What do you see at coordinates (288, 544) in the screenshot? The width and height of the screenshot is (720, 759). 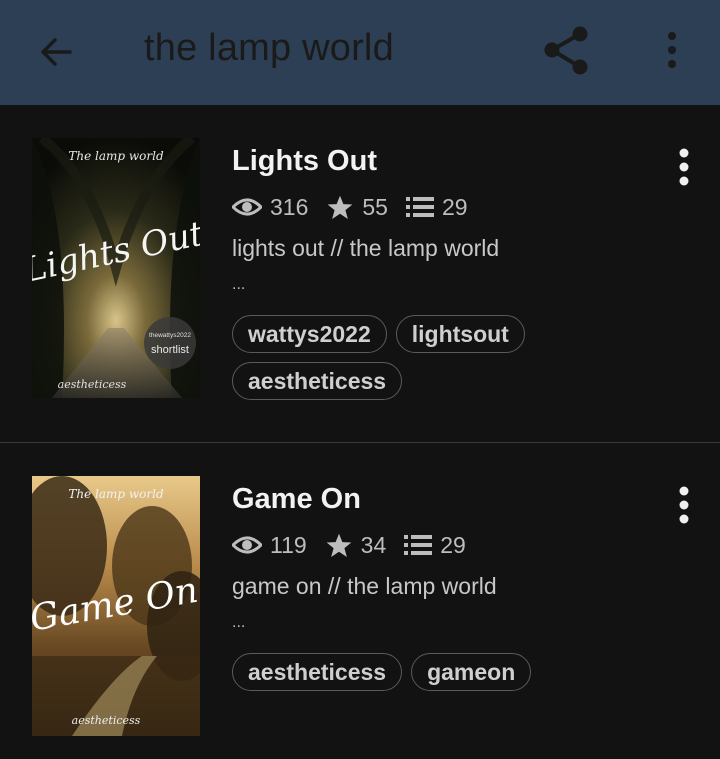 I see `views-count: 119` at bounding box center [288, 544].